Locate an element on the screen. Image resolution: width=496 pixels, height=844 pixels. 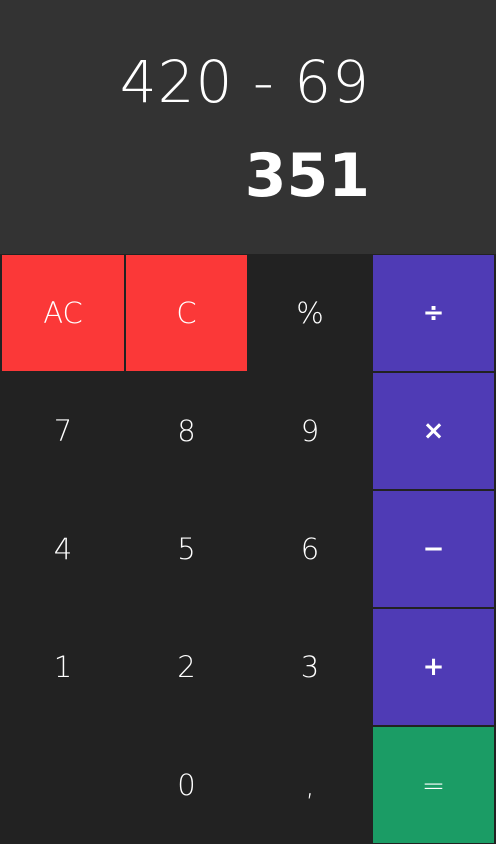
digit-4-button: 4 is located at coordinates (63, 549).